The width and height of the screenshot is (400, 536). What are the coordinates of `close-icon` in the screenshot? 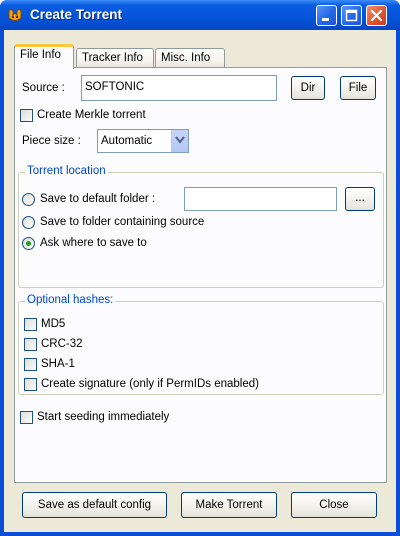 It's located at (376, 15).